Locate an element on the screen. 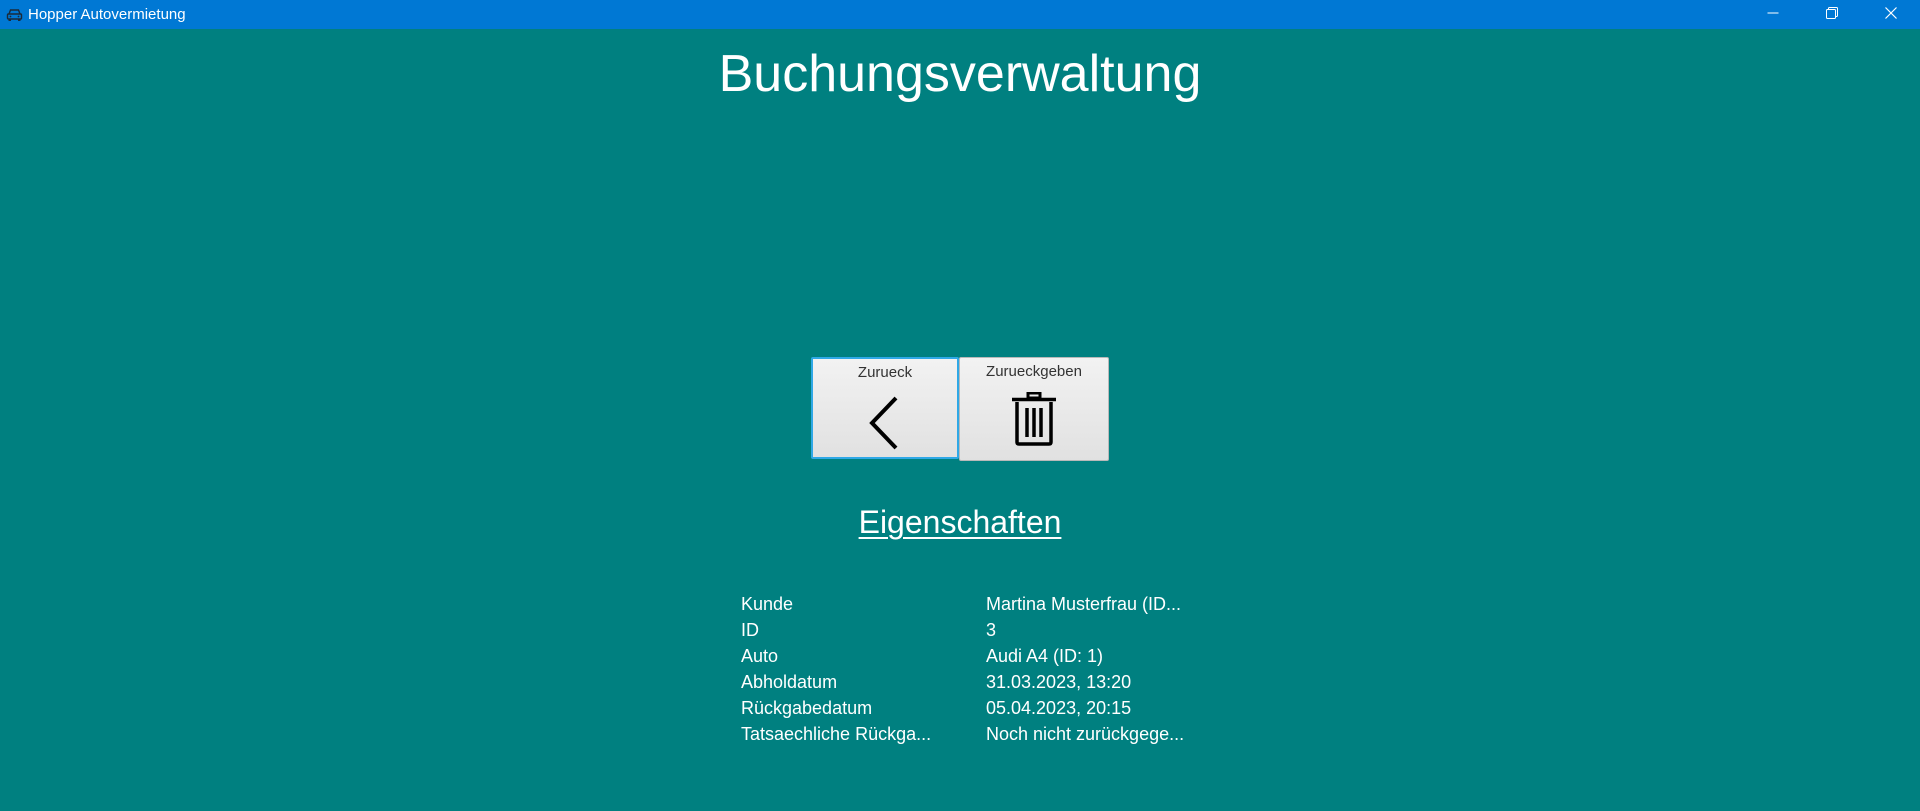 This screenshot has height=811, width=1920. car-icon is located at coordinates (14, 15).